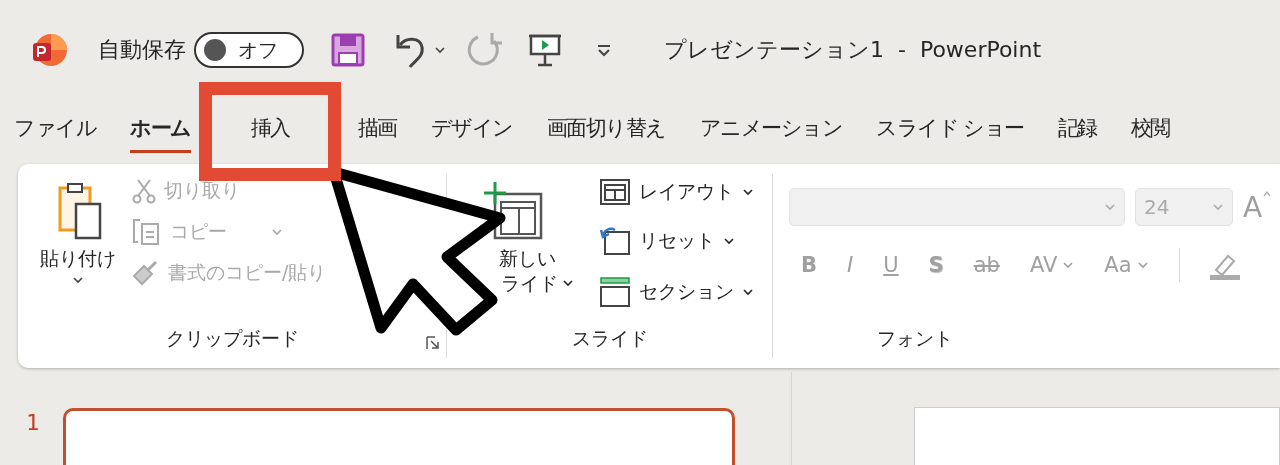 Image resolution: width=1280 pixels, height=465 pixels. I want to click on ribbon-tab: 画面切り替え, so click(606, 130).